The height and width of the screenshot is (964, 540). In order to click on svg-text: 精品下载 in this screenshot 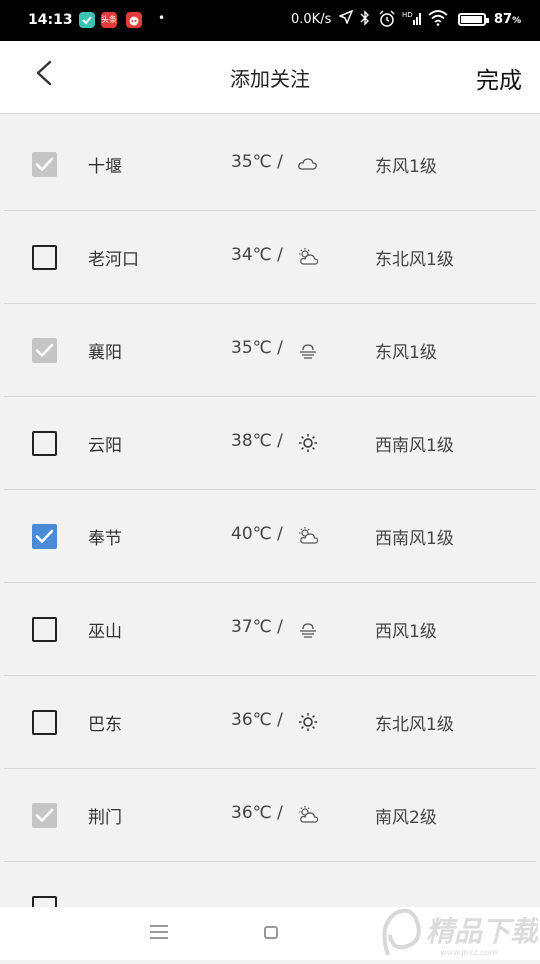, I will do `click(482, 931)`.